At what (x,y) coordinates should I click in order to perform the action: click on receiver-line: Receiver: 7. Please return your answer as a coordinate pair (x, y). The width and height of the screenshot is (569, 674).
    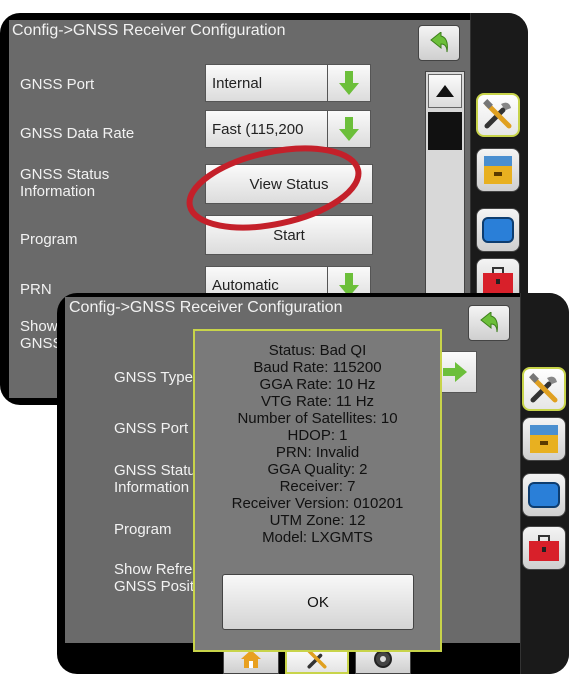
    Looking at the image, I should click on (317, 486).